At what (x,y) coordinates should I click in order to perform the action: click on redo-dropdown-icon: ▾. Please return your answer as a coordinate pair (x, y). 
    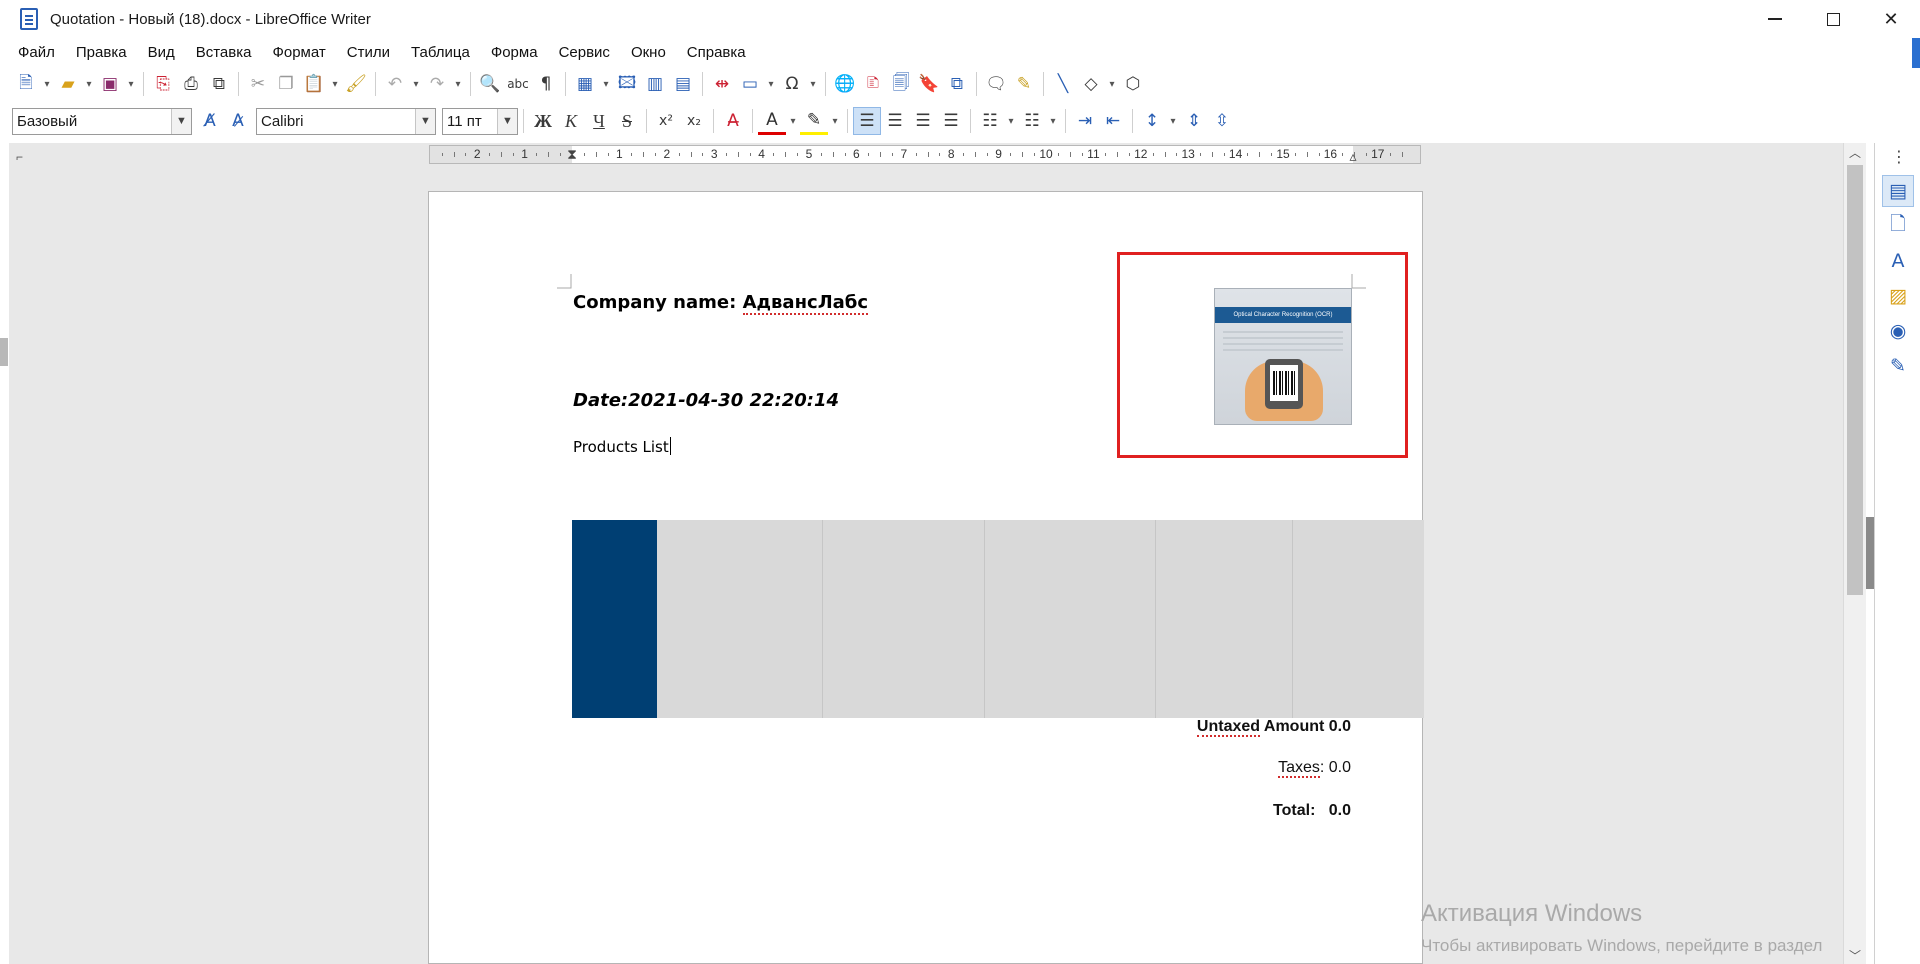
    Looking at the image, I should click on (458, 84).